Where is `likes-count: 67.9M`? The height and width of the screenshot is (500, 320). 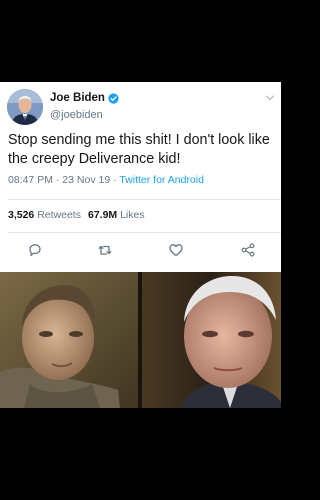
likes-count: 67.9M is located at coordinates (102, 215).